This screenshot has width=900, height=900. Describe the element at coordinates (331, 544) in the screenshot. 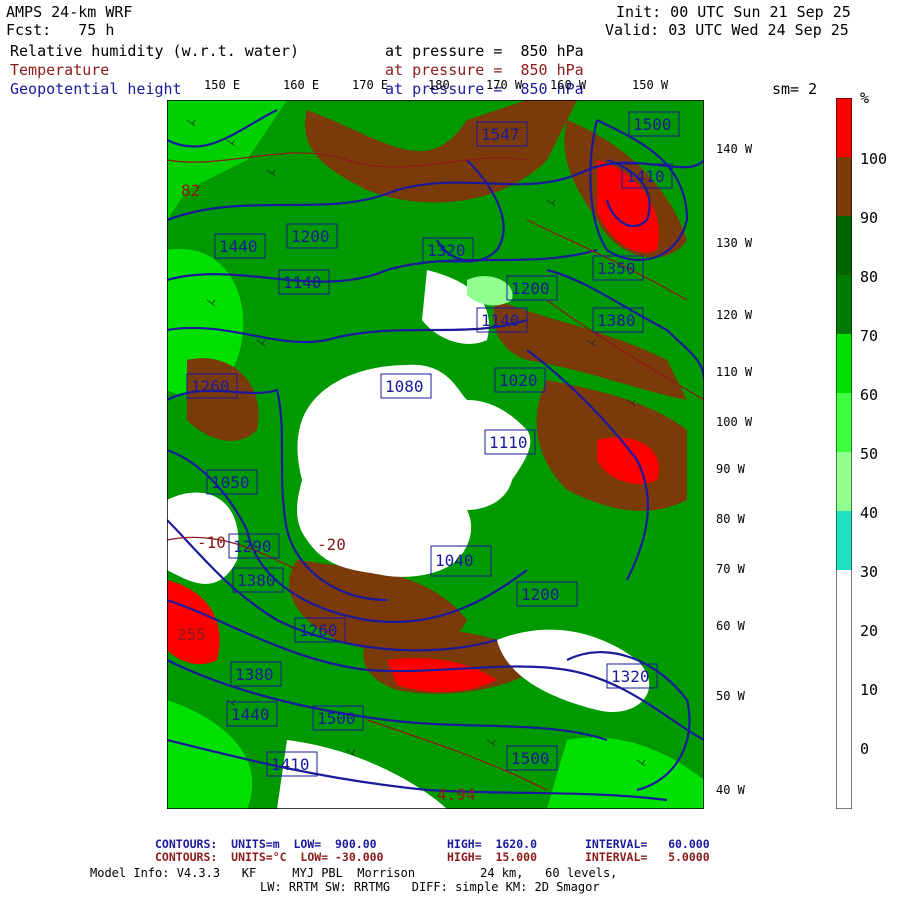

I see `temp-label: -20` at that location.